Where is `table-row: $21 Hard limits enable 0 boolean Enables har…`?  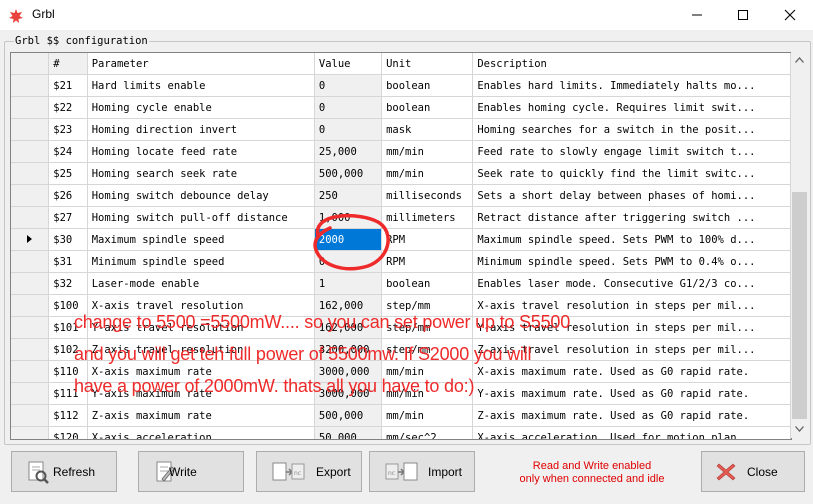 table-row: $21 Hard limits enable 0 boolean Enables har… is located at coordinates (401, 85).